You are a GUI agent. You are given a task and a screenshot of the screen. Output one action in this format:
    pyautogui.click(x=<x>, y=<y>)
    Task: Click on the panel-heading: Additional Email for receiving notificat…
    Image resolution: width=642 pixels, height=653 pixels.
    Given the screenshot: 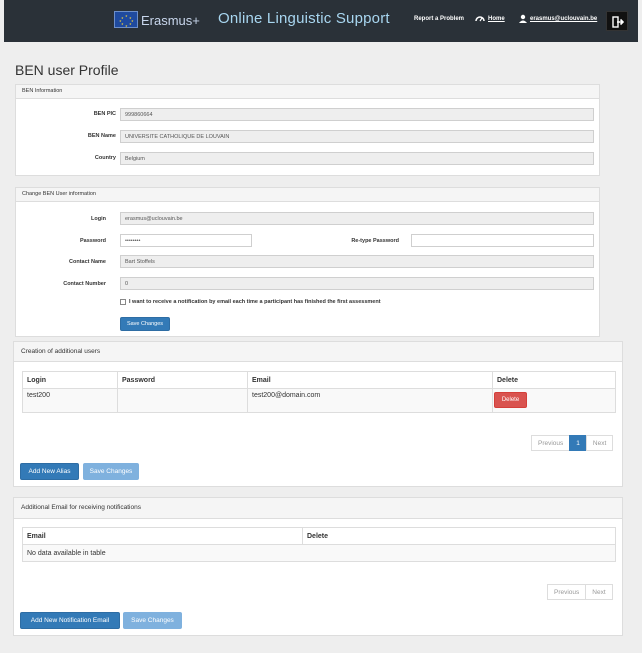 What is the action you would take?
    pyautogui.click(x=318, y=508)
    